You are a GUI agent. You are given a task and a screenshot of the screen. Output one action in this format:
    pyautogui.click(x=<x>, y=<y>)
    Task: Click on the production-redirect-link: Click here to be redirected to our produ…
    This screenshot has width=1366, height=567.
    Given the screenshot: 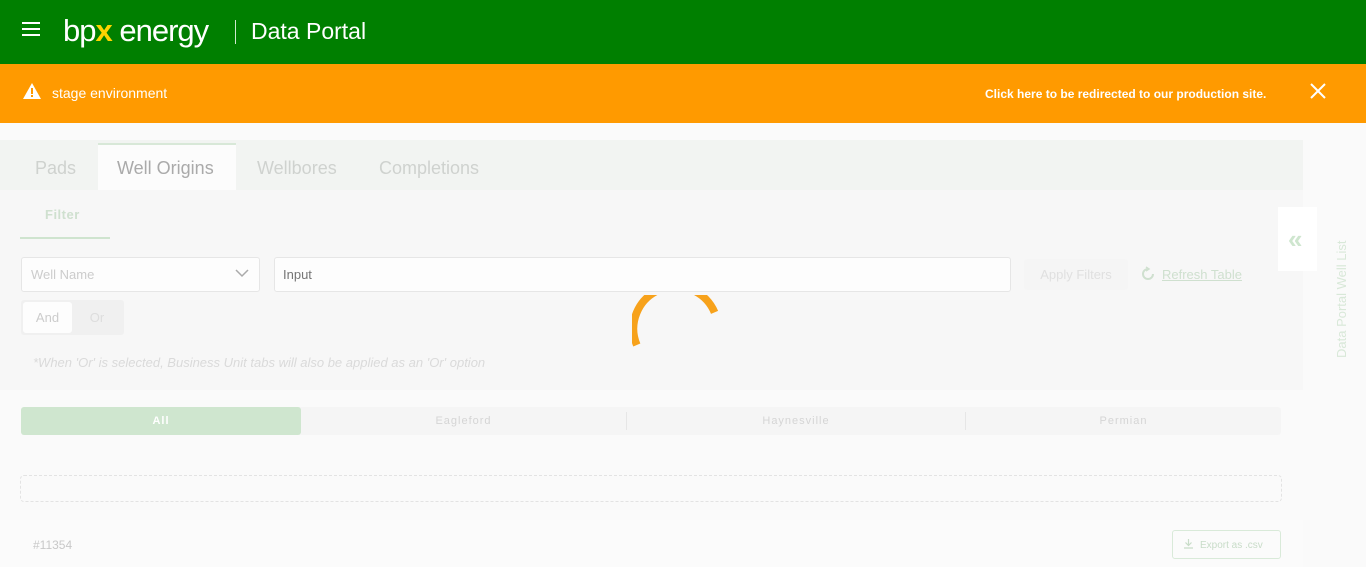 What is the action you would take?
    pyautogui.click(x=1125, y=94)
    